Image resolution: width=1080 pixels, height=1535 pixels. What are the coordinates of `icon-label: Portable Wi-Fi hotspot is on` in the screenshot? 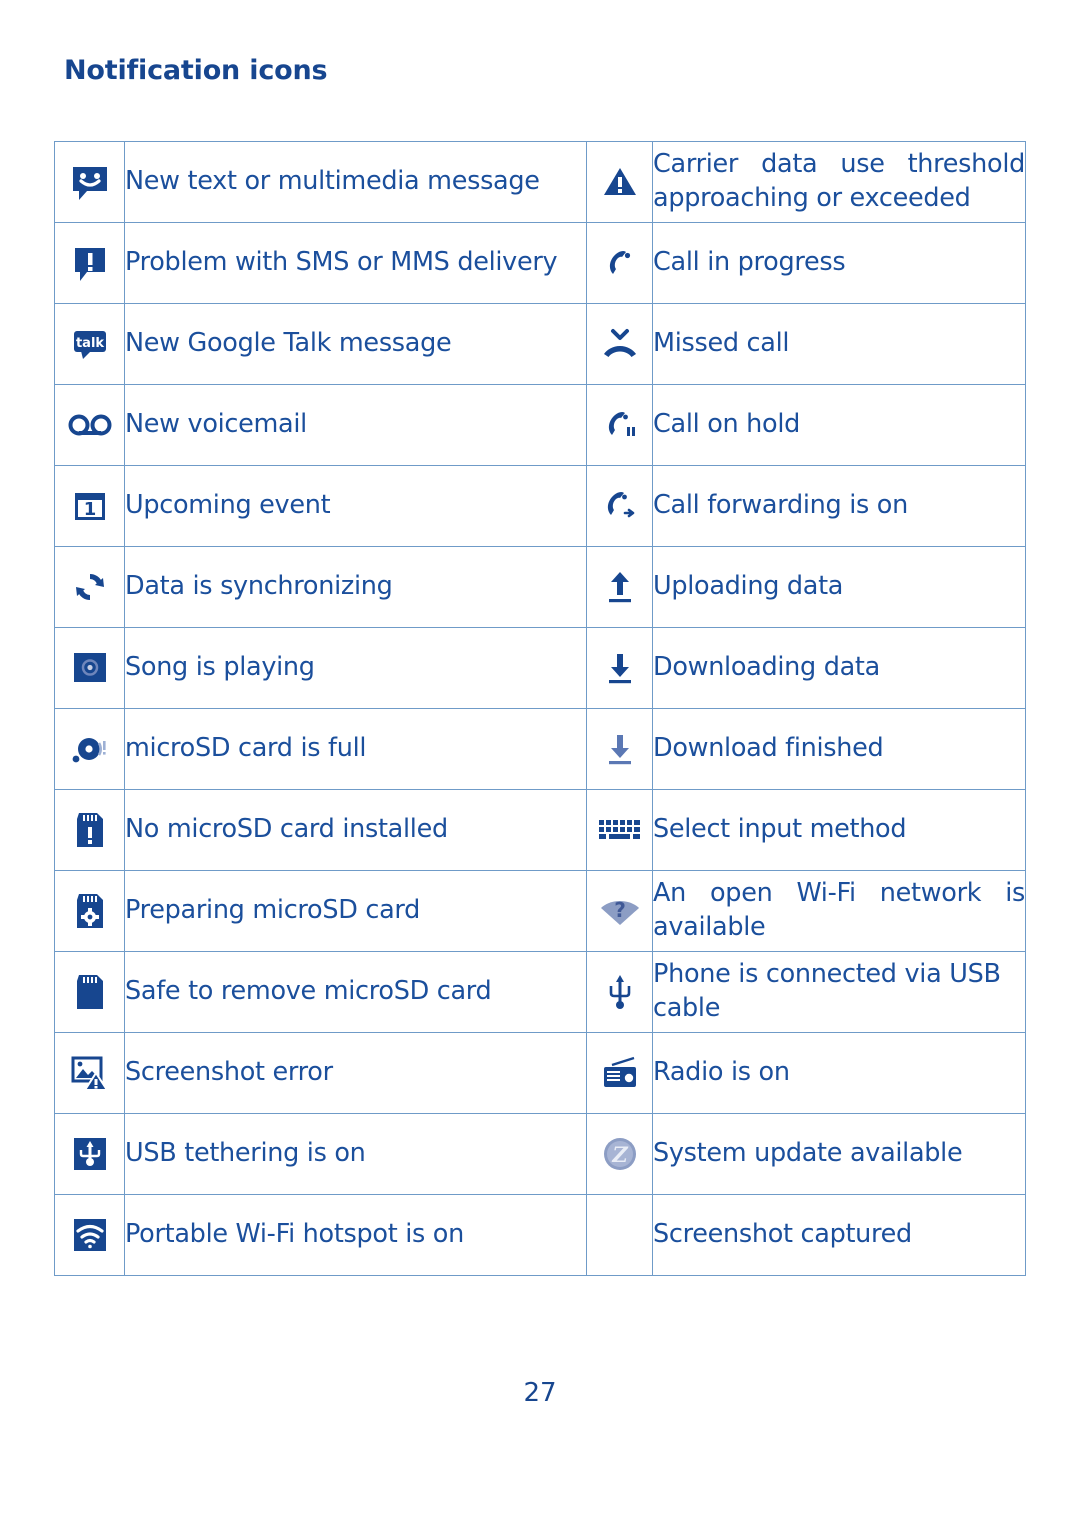 It's located at (294, 1234).